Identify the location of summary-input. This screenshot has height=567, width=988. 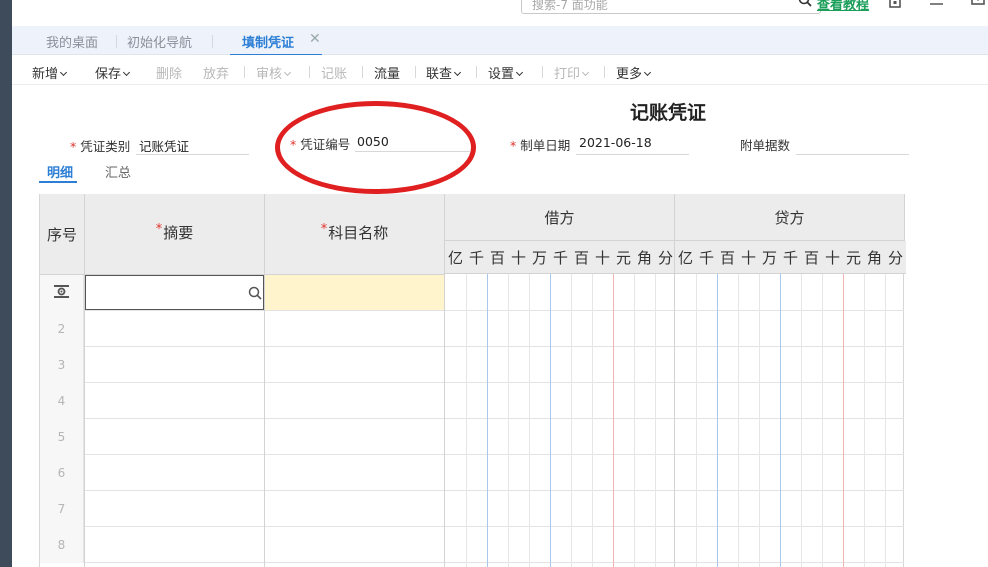
(174, 292).